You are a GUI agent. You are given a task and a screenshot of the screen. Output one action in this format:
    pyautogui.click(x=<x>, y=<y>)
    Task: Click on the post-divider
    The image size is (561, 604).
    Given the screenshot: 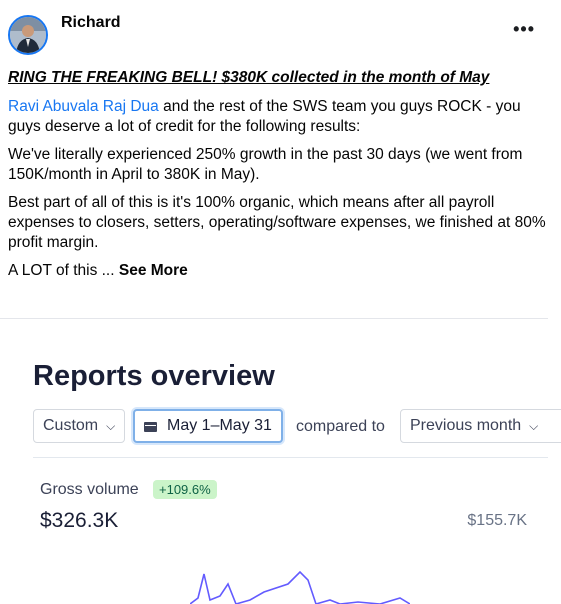 What is the action you would take?
    pyautogui.click(x=274, y=318)
    